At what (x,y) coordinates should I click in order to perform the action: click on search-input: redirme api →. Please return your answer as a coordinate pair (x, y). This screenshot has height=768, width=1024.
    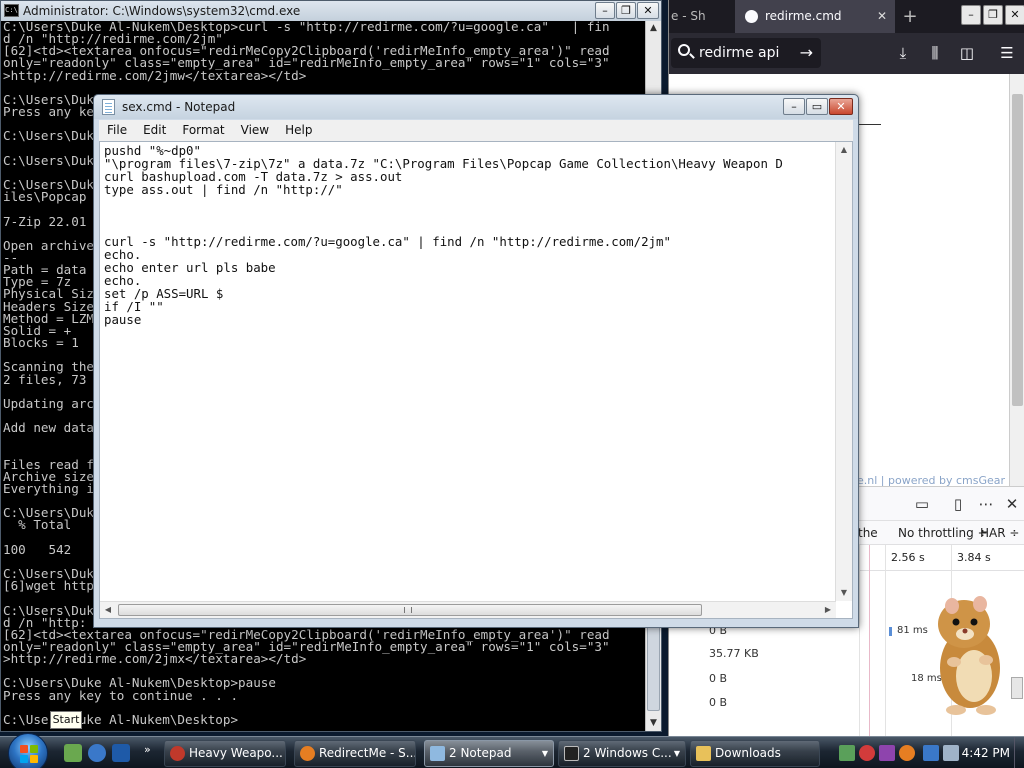
    Looking at the image, I should click on (746, 53).